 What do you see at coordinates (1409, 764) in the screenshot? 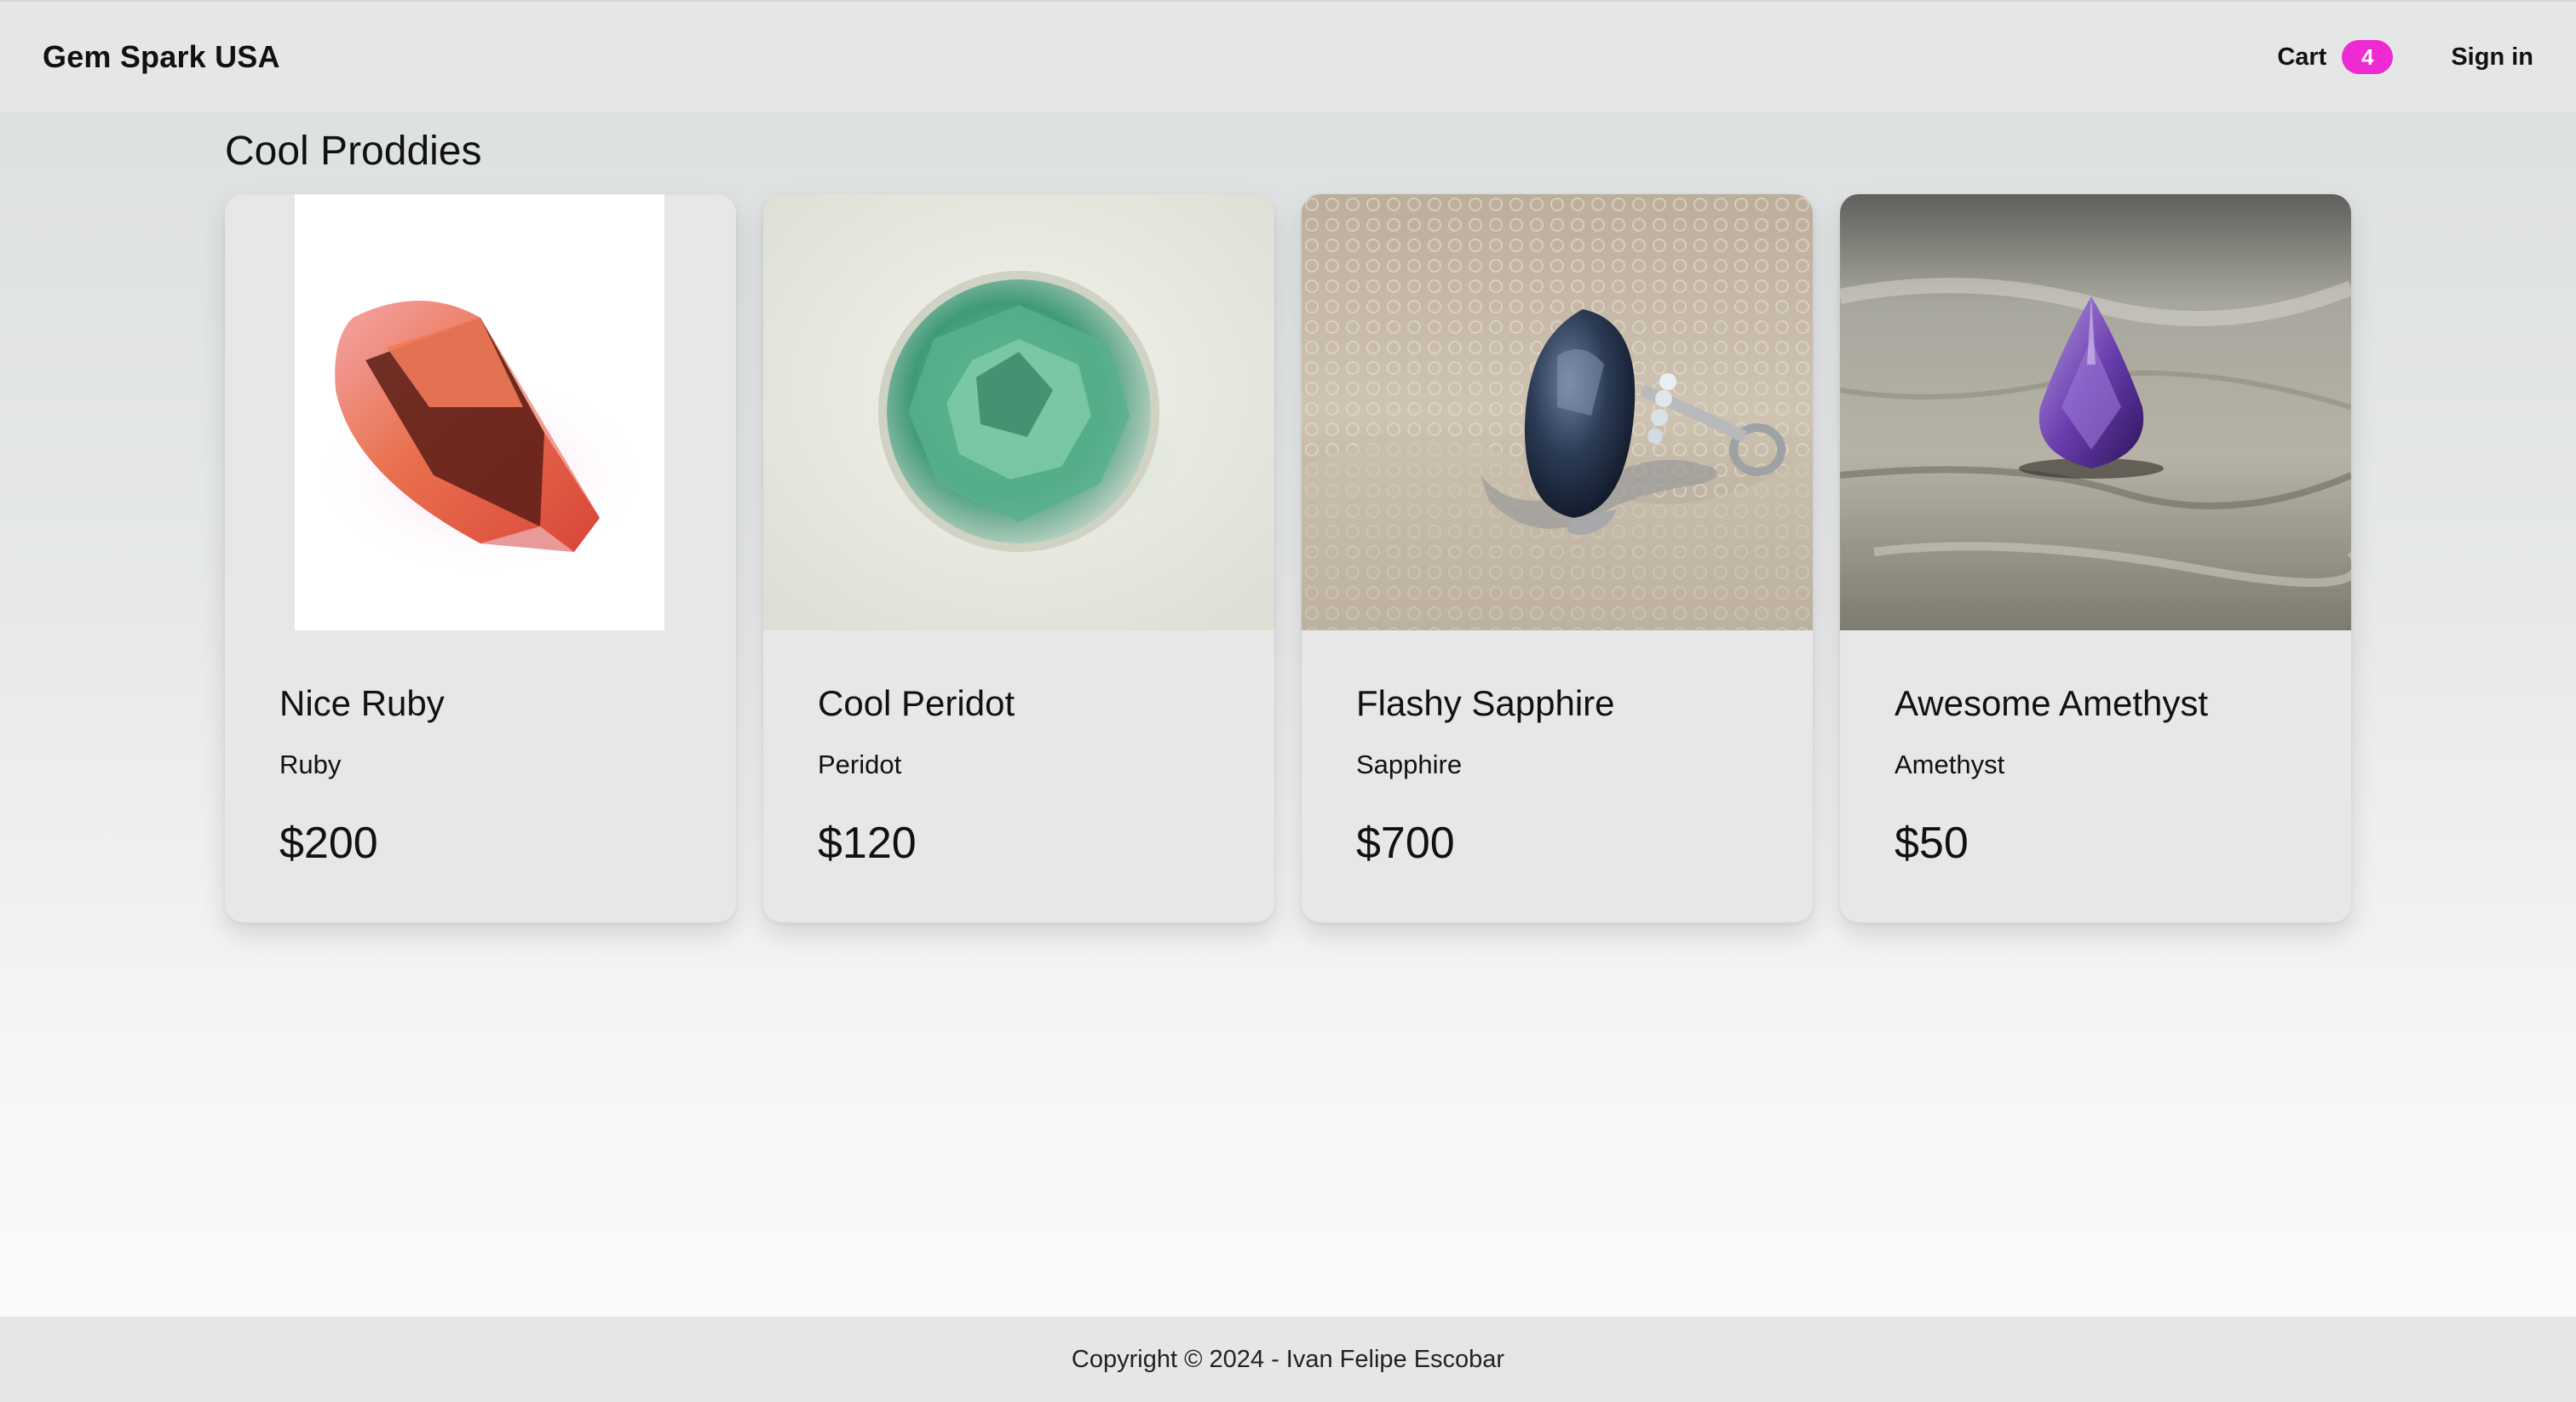
I see `product-category: Sapphire` at bounding box center [1409, 764].